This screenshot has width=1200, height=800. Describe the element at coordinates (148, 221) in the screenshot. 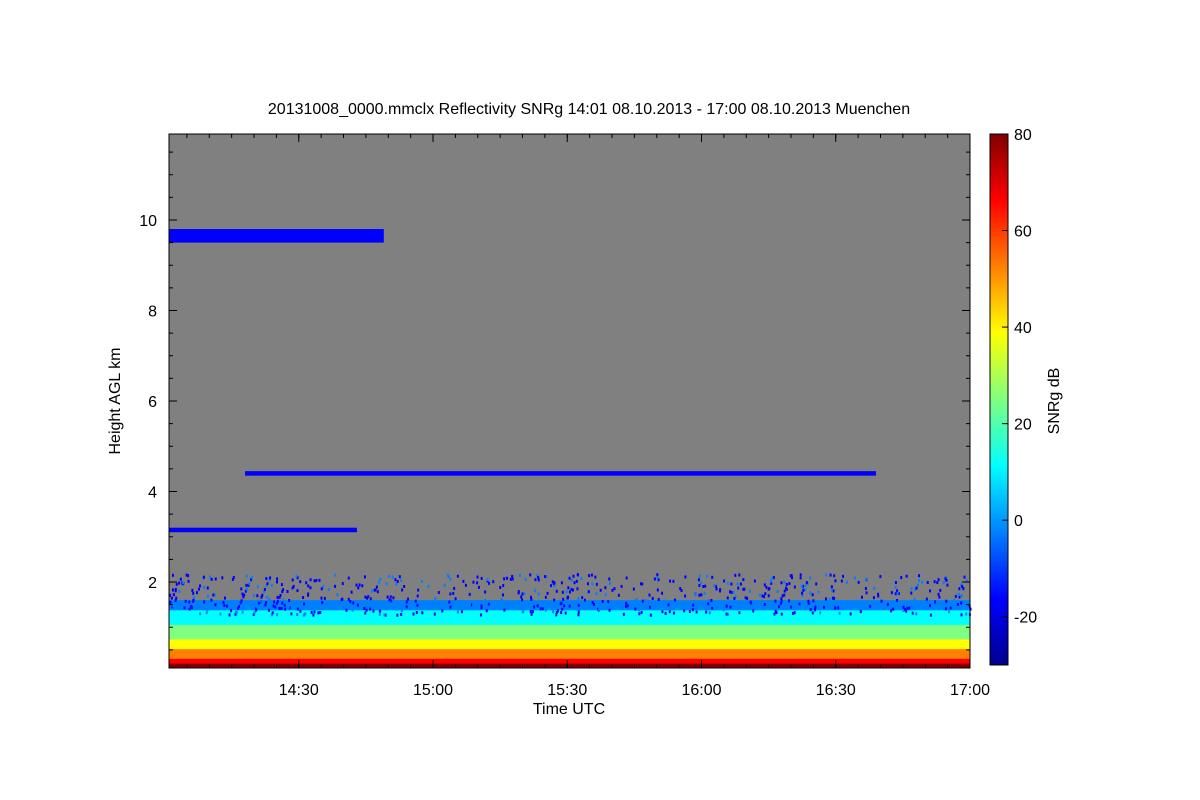

I see `y-tick-label: 10` at that location.